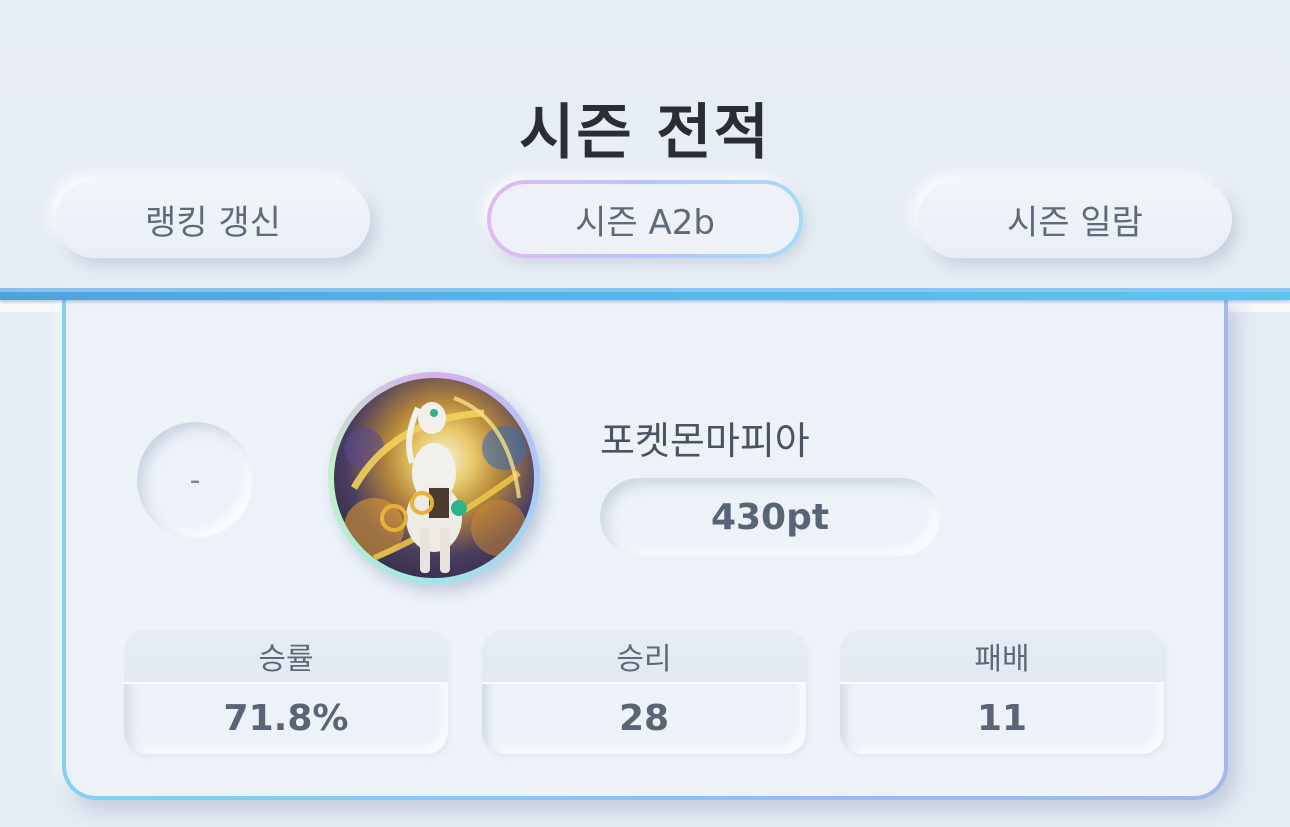  I want to click on stat-losses: 패배 11, so click(1002, 692).